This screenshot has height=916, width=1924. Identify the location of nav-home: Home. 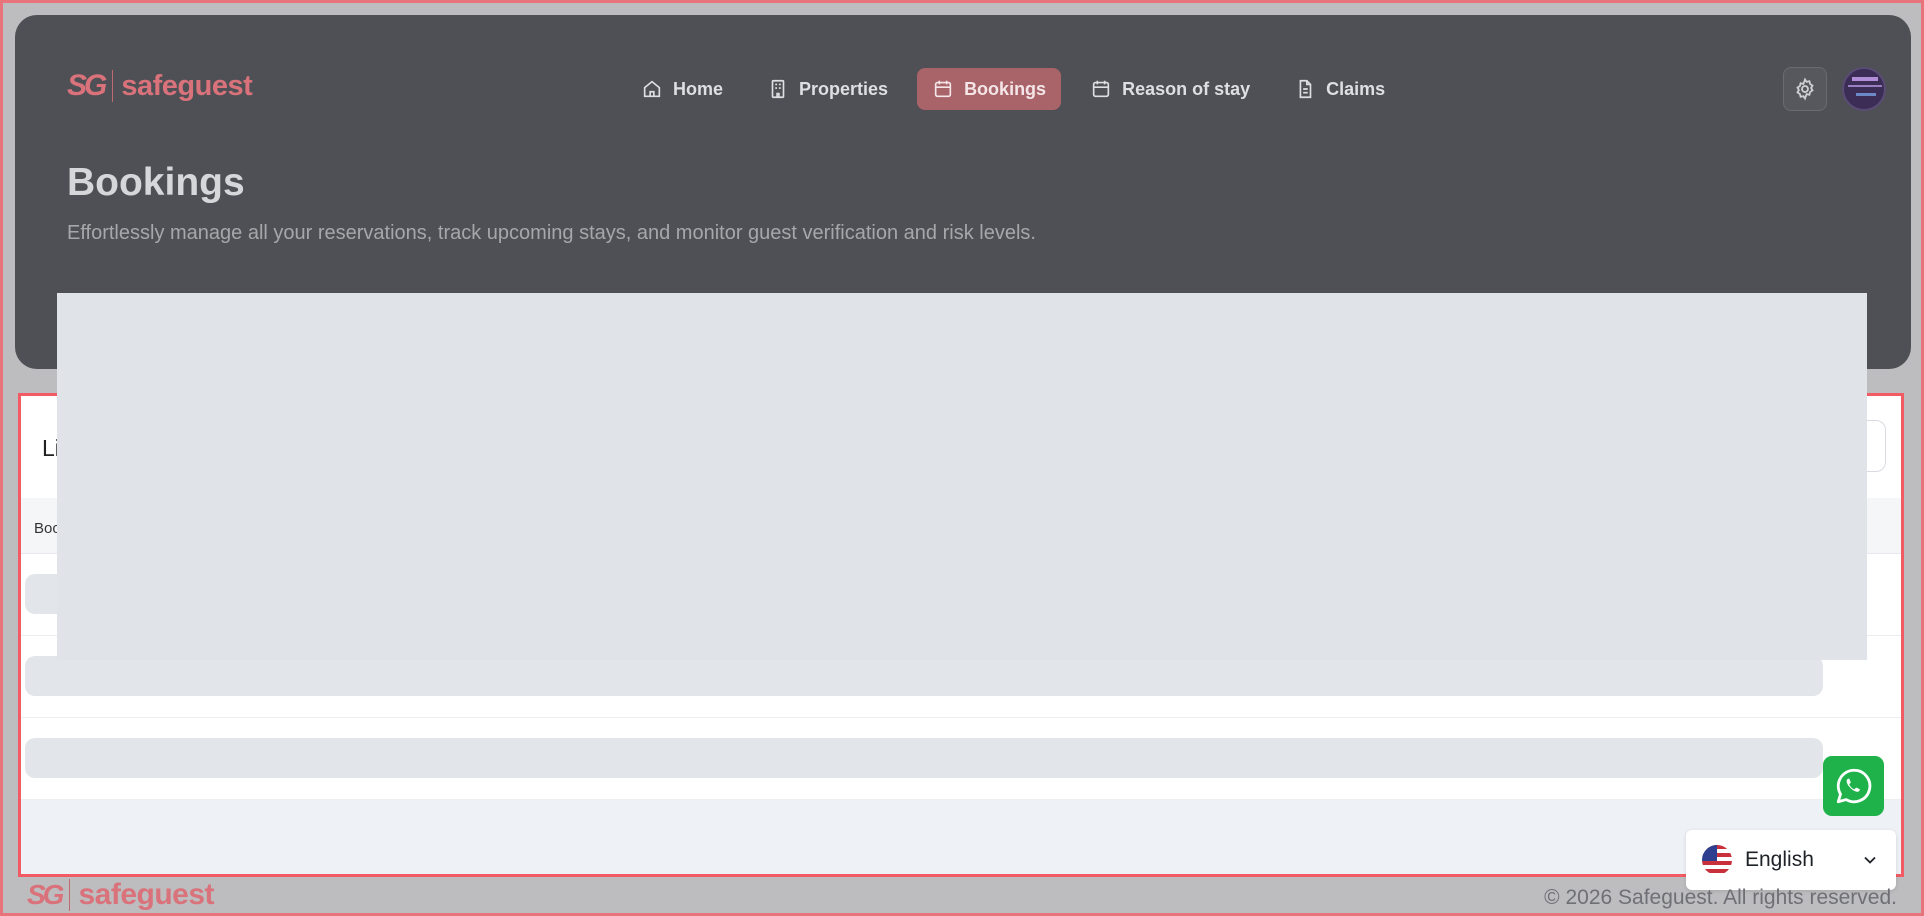
(682, 89).